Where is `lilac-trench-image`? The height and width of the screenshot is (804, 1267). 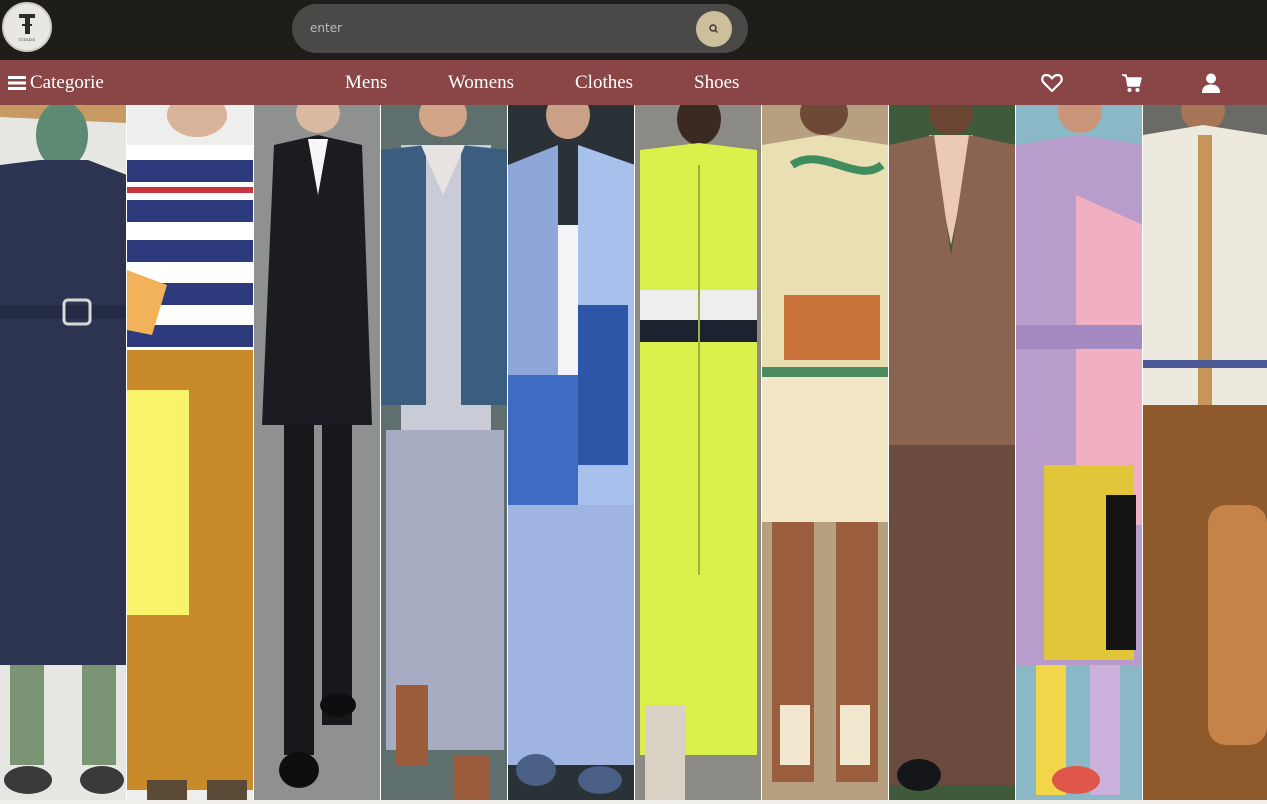
lilac-trench-image is located at coordinates (1079, 452).